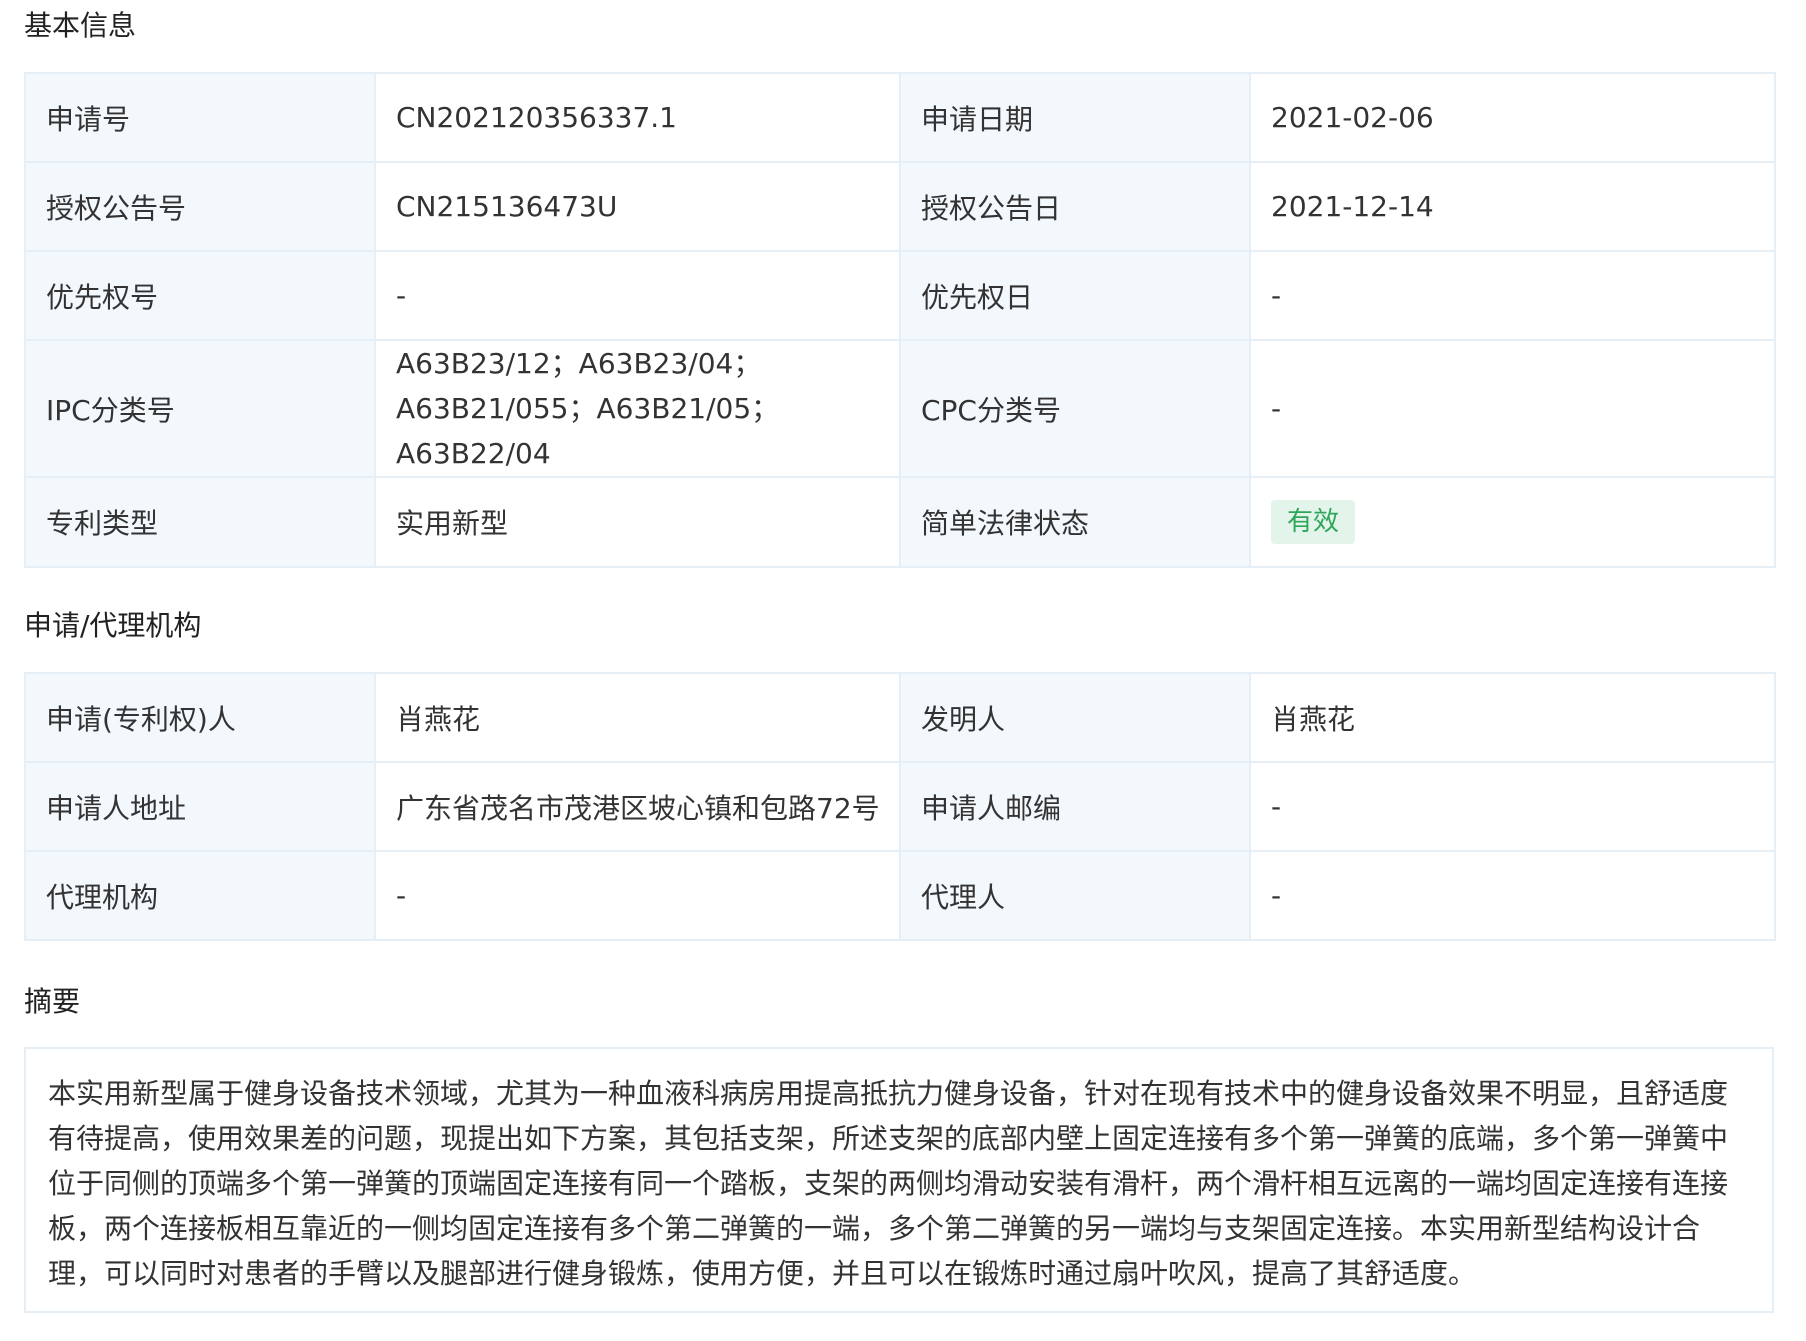 This screenshot has width=1806, height=1341. What do you see at coordinates (80, 25) in the screenshot?
I see `section-title-basic-info: 基本信息` at bounding box center [80, 25].